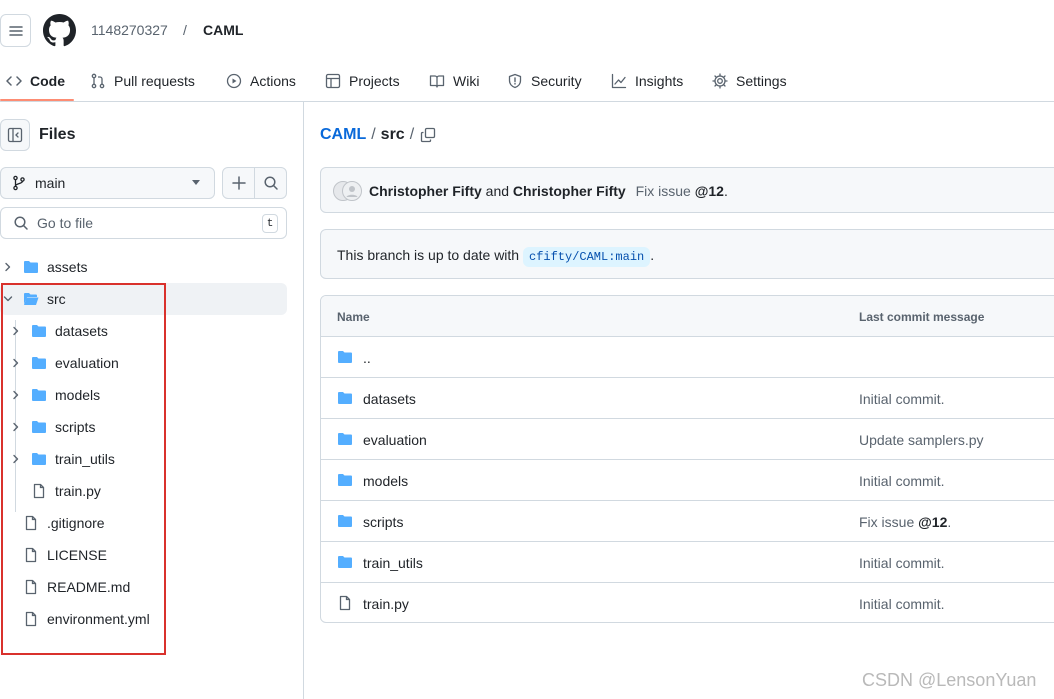 This screenshot has height=699, width=1054. Describe the element at coordinates (425, 191) in the screenshot. I see `commit-author-link: Christopher Fifty` at that location.